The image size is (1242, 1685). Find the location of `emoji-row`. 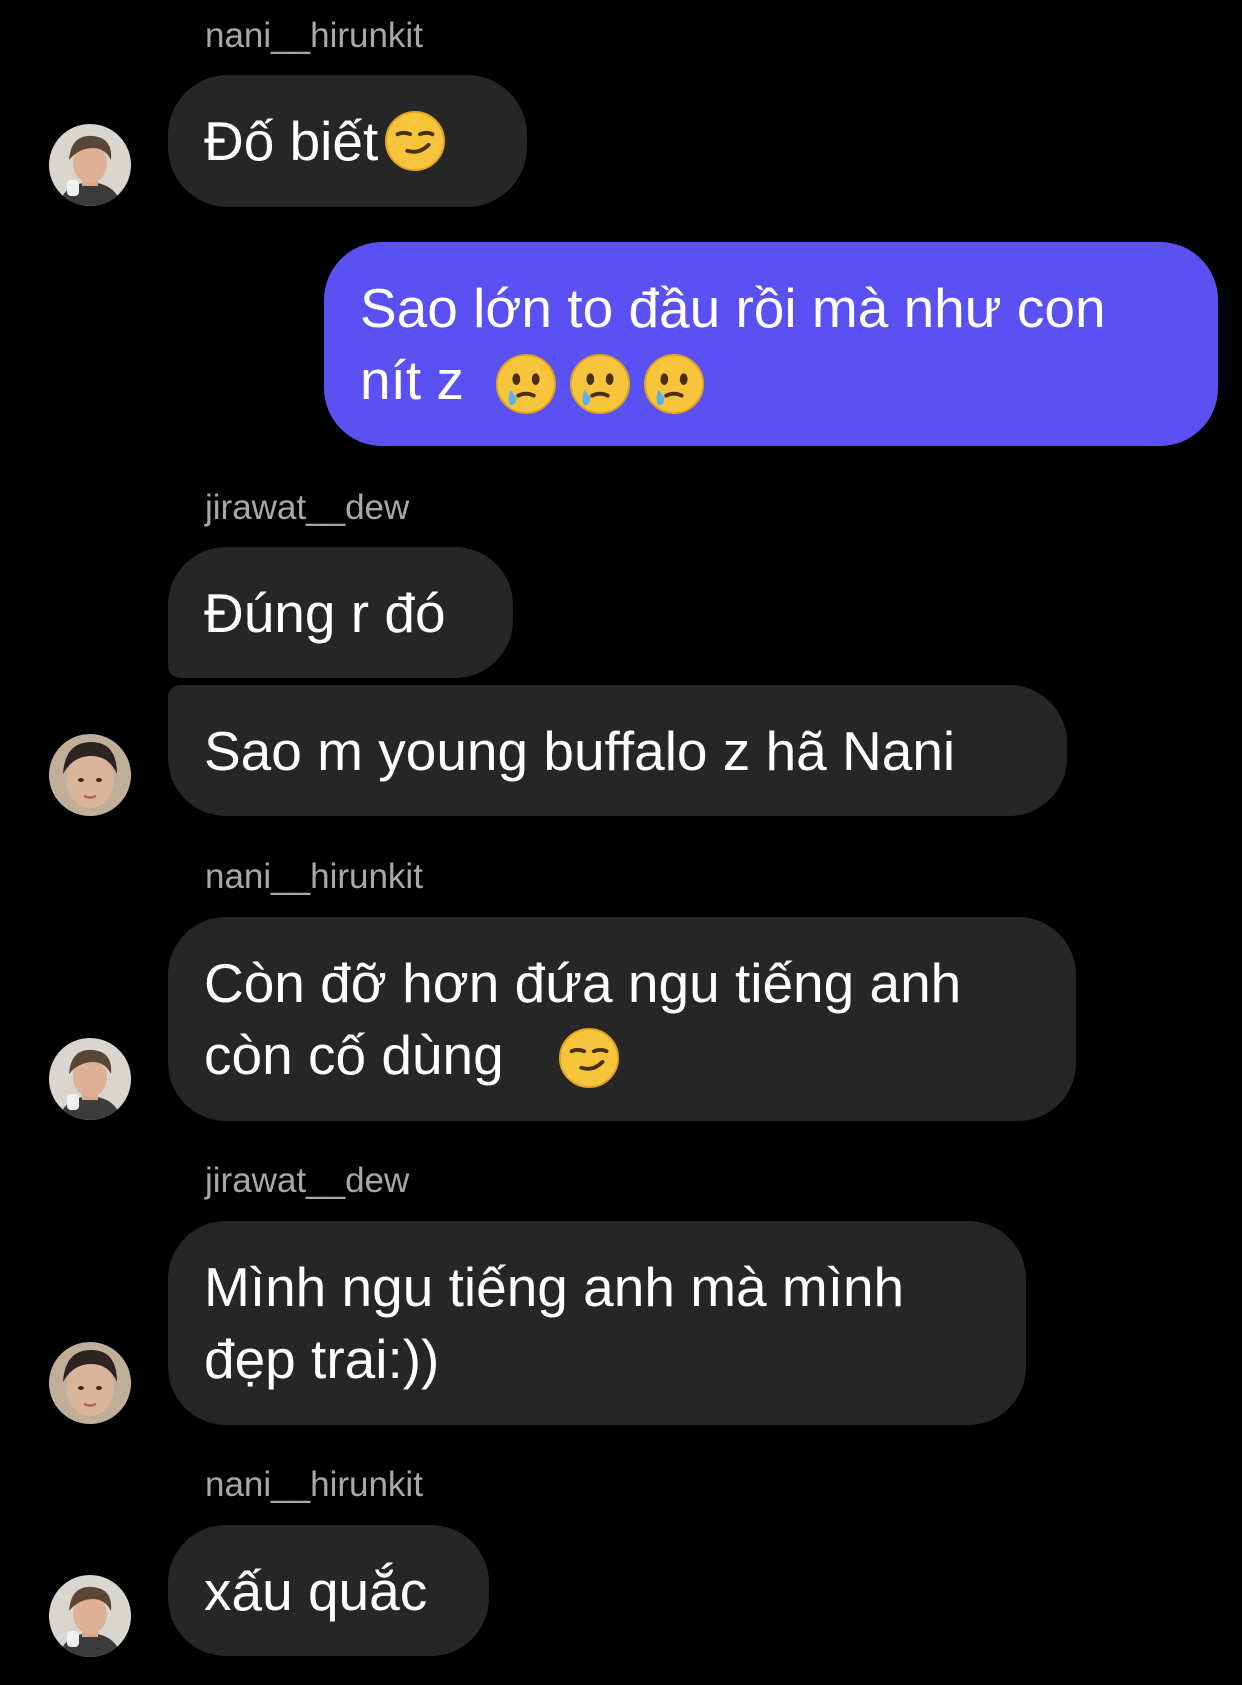

emoji-row is located at coordinates (600, 384).